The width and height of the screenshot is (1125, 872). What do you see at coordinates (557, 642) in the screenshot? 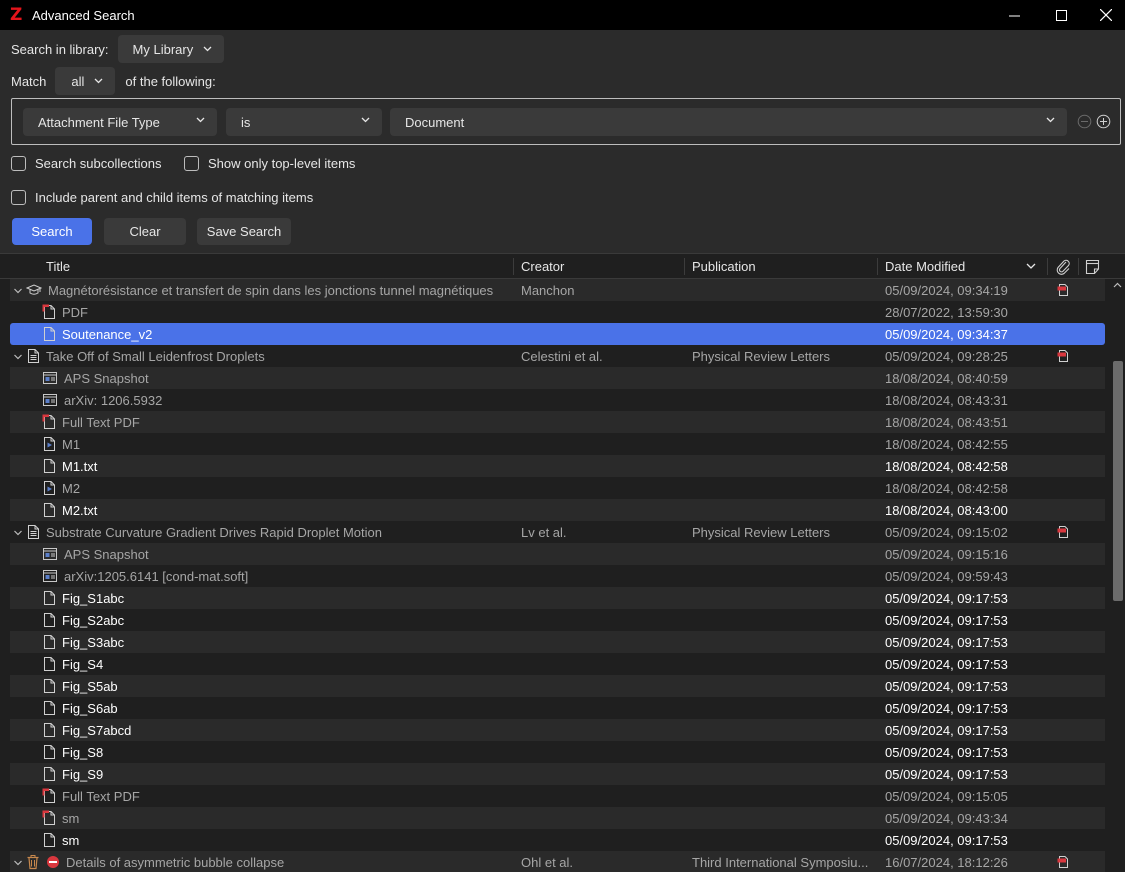
I see `attachment-row: Fig_S3abc 05/09/2024, 09:17:53` at bounding box center [557, 642].